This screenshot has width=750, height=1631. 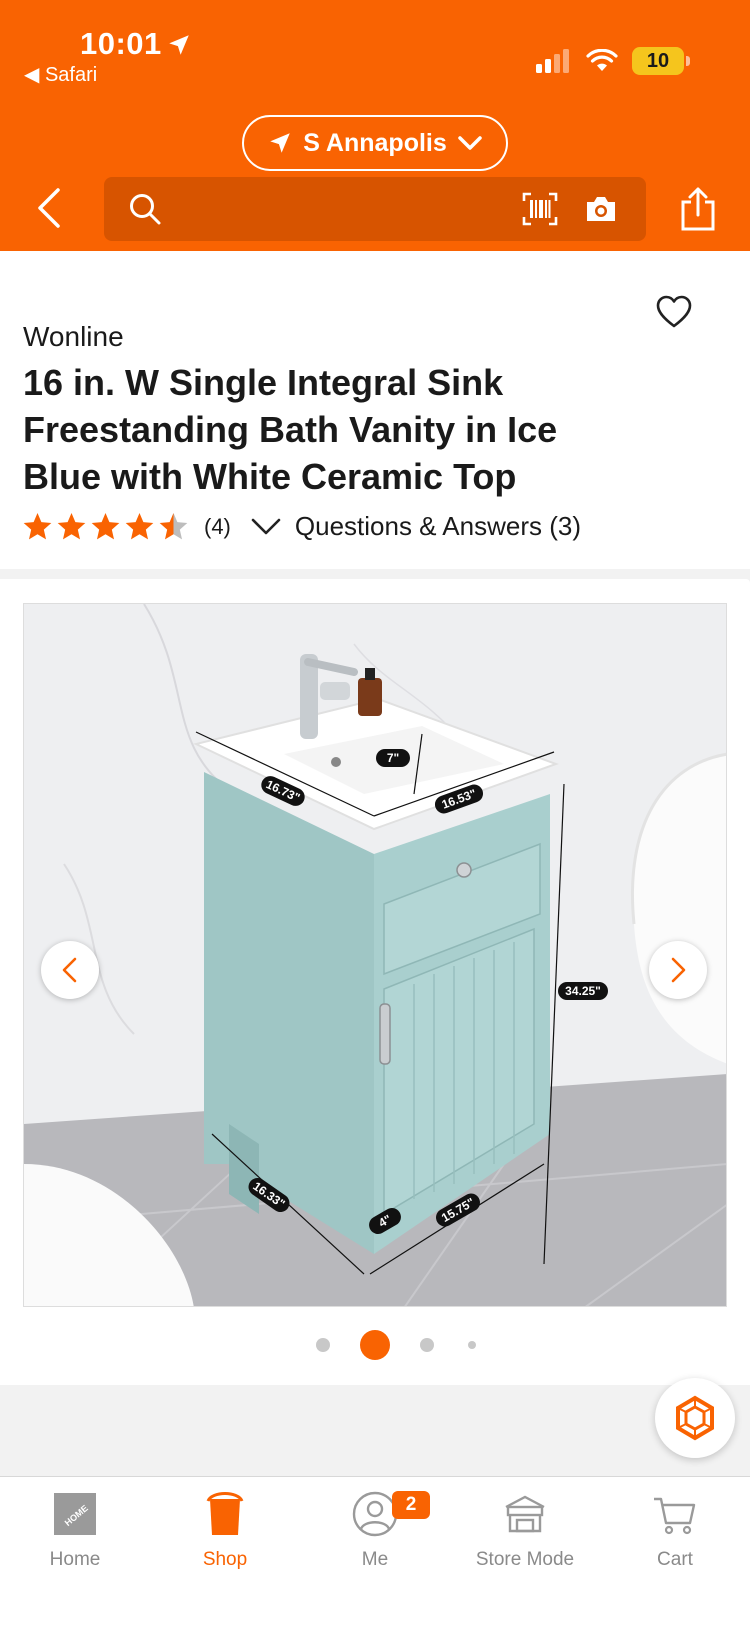 I want to click on tab-label: Shop, so click(x=225, y=1559).